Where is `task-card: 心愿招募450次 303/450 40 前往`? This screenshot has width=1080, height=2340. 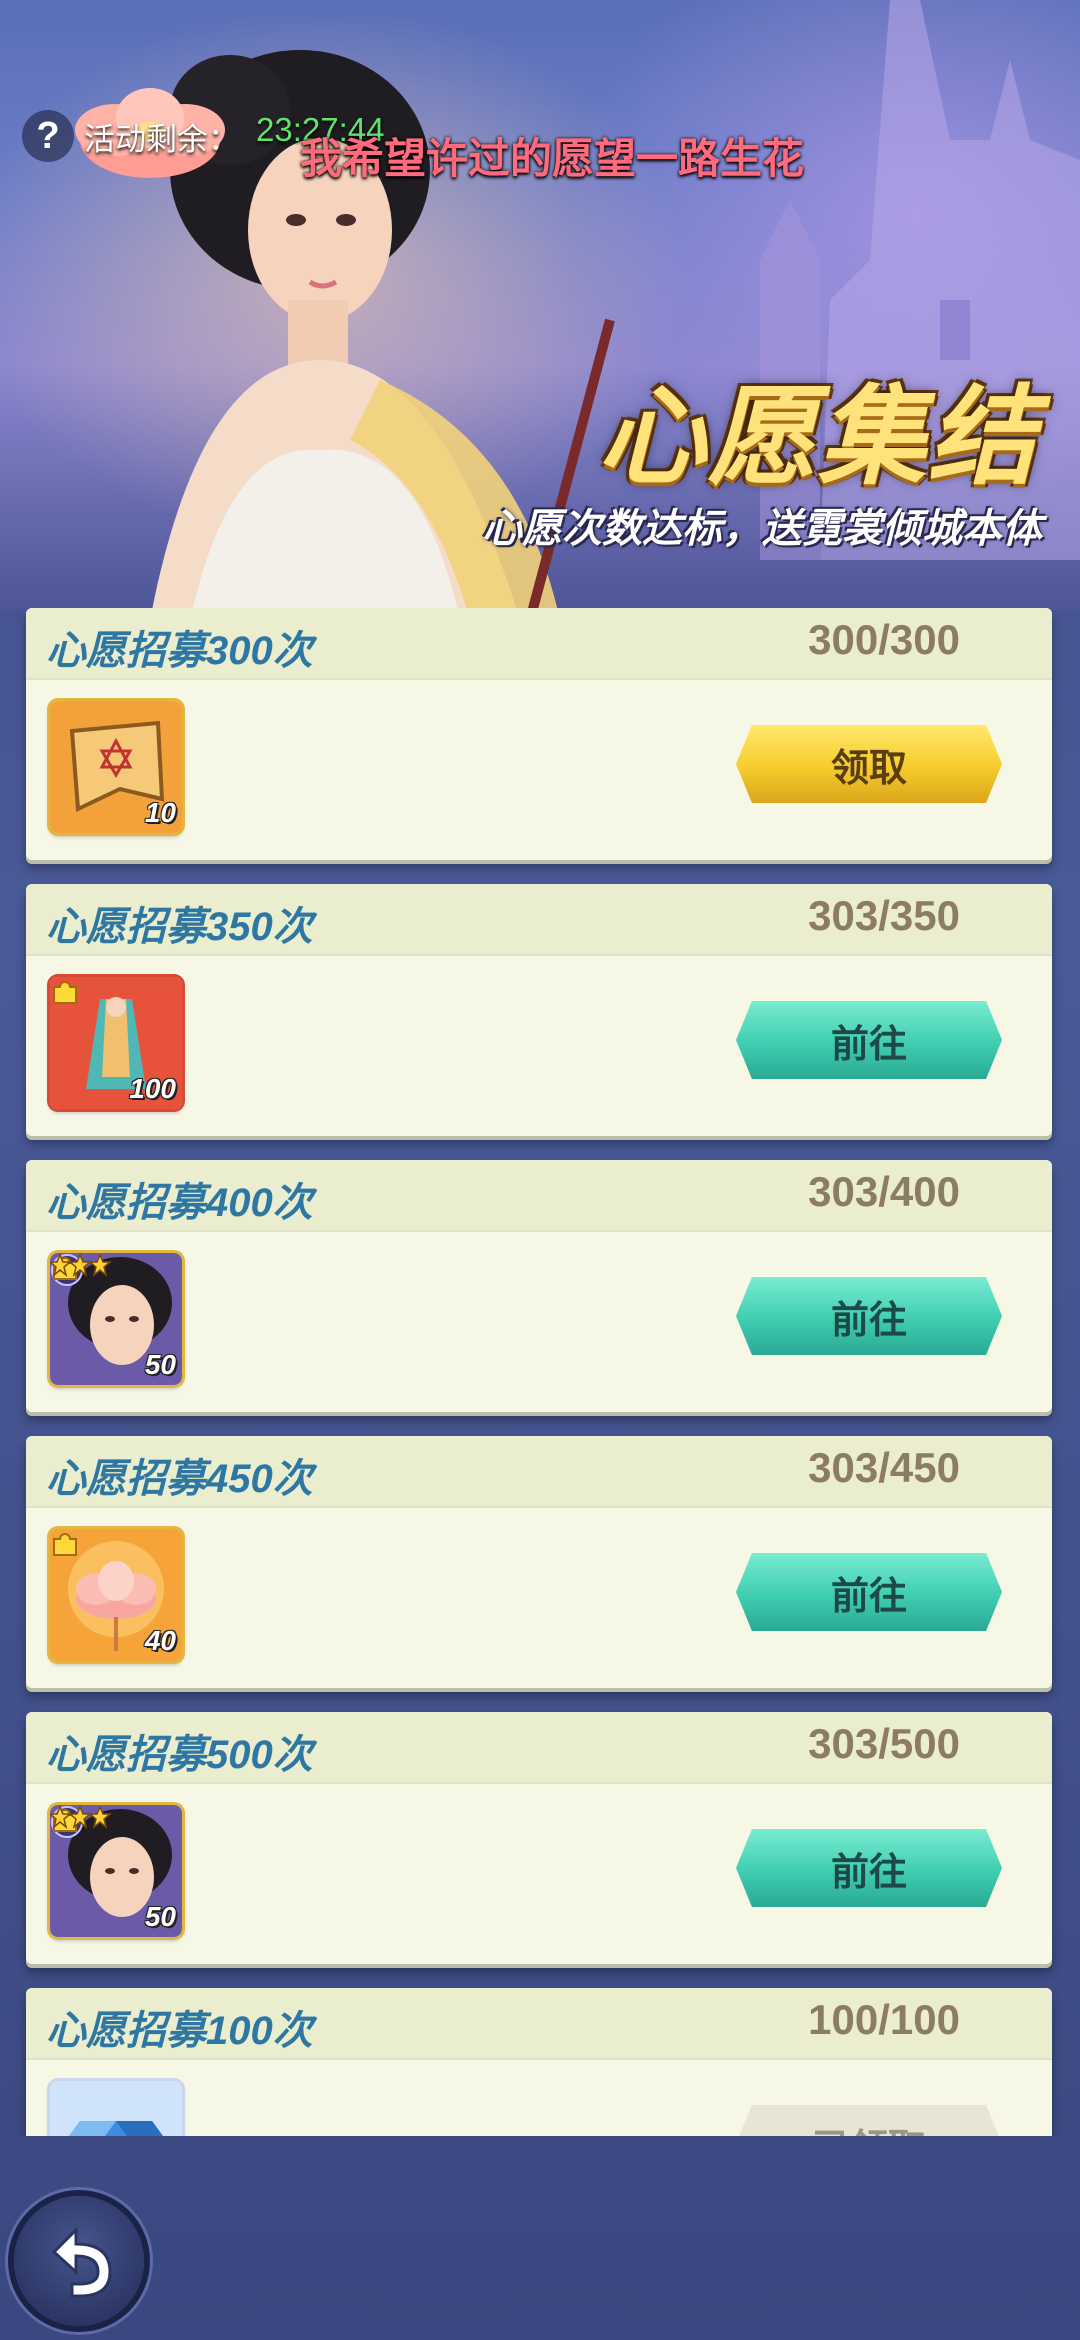
task-card: 心愿招募450次 303/450 40 前往 is located at coordinates (539, 1562).